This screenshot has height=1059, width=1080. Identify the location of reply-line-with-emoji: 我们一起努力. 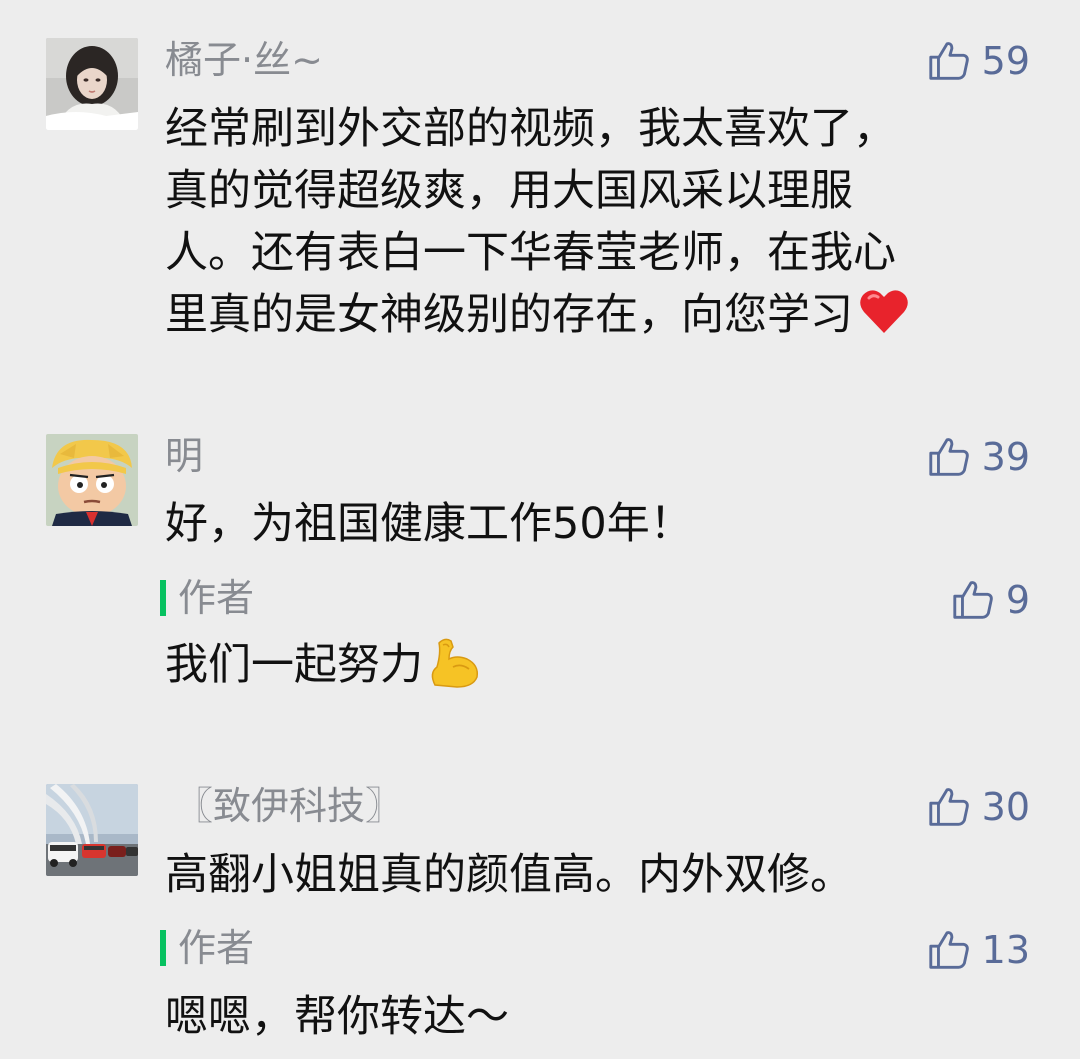
(323, 665).